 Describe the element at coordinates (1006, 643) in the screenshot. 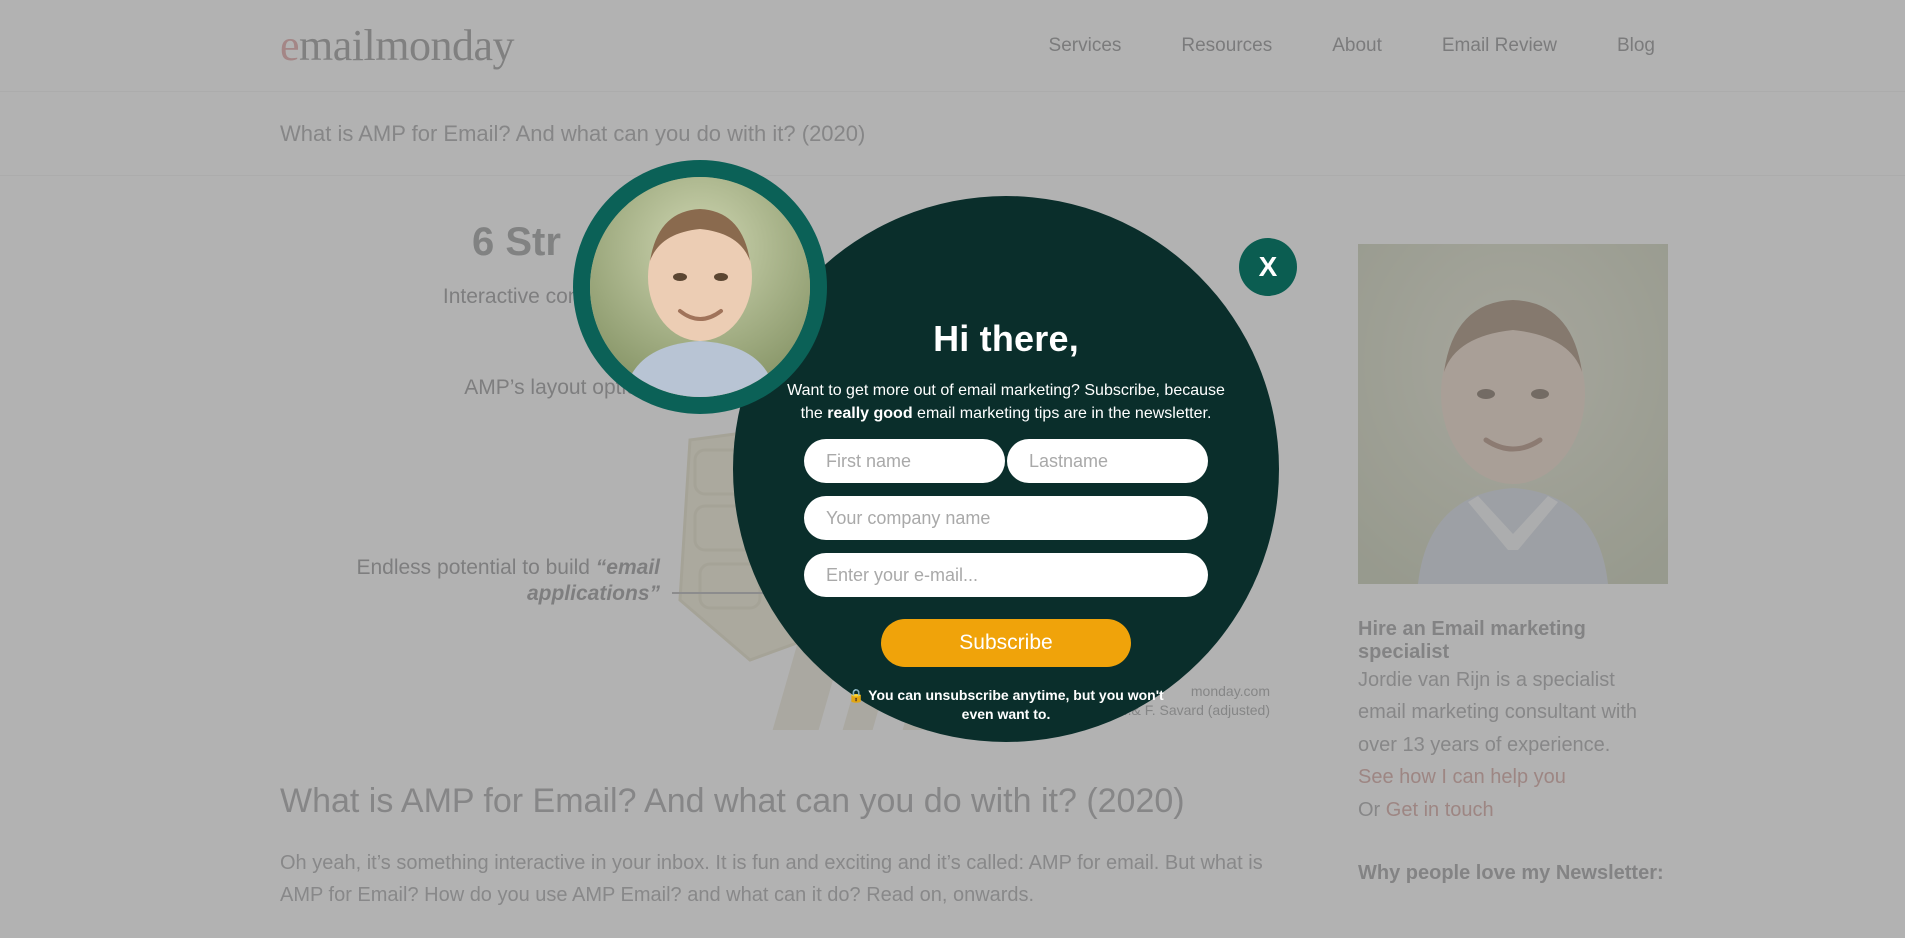

I see `subscribe-button: Subscribe` at that location.